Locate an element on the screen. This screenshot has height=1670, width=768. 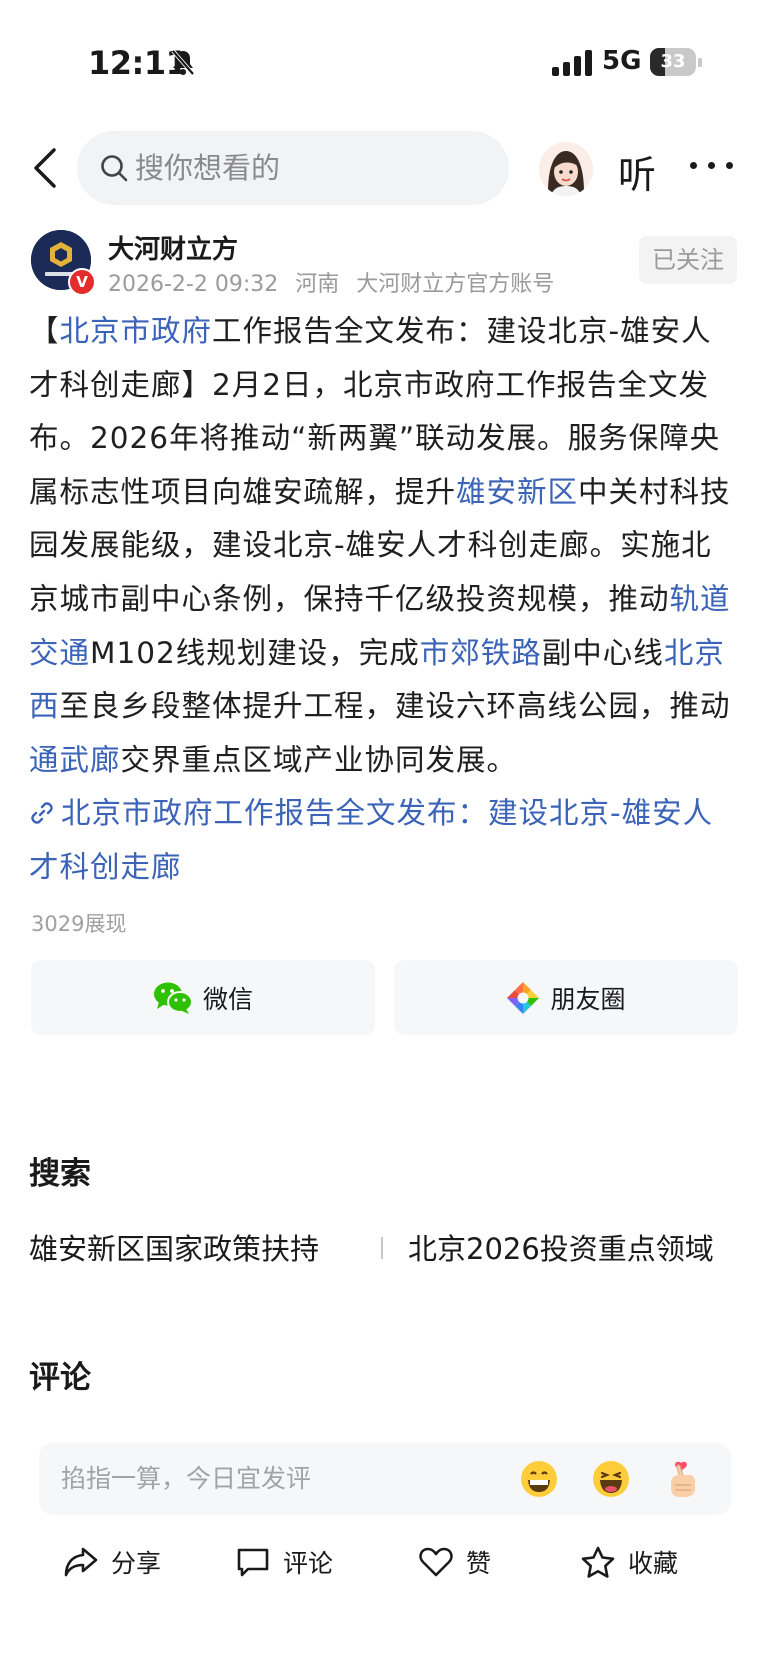
battery-indicator: 33 is located at coordinates (676, 62).